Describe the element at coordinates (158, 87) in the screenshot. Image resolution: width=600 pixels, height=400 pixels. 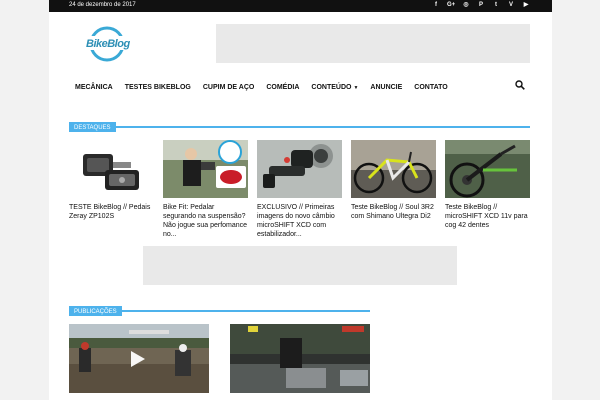
I see `nav-item-testes-bikeblog: TESTES BIKEBLOG` at that location.